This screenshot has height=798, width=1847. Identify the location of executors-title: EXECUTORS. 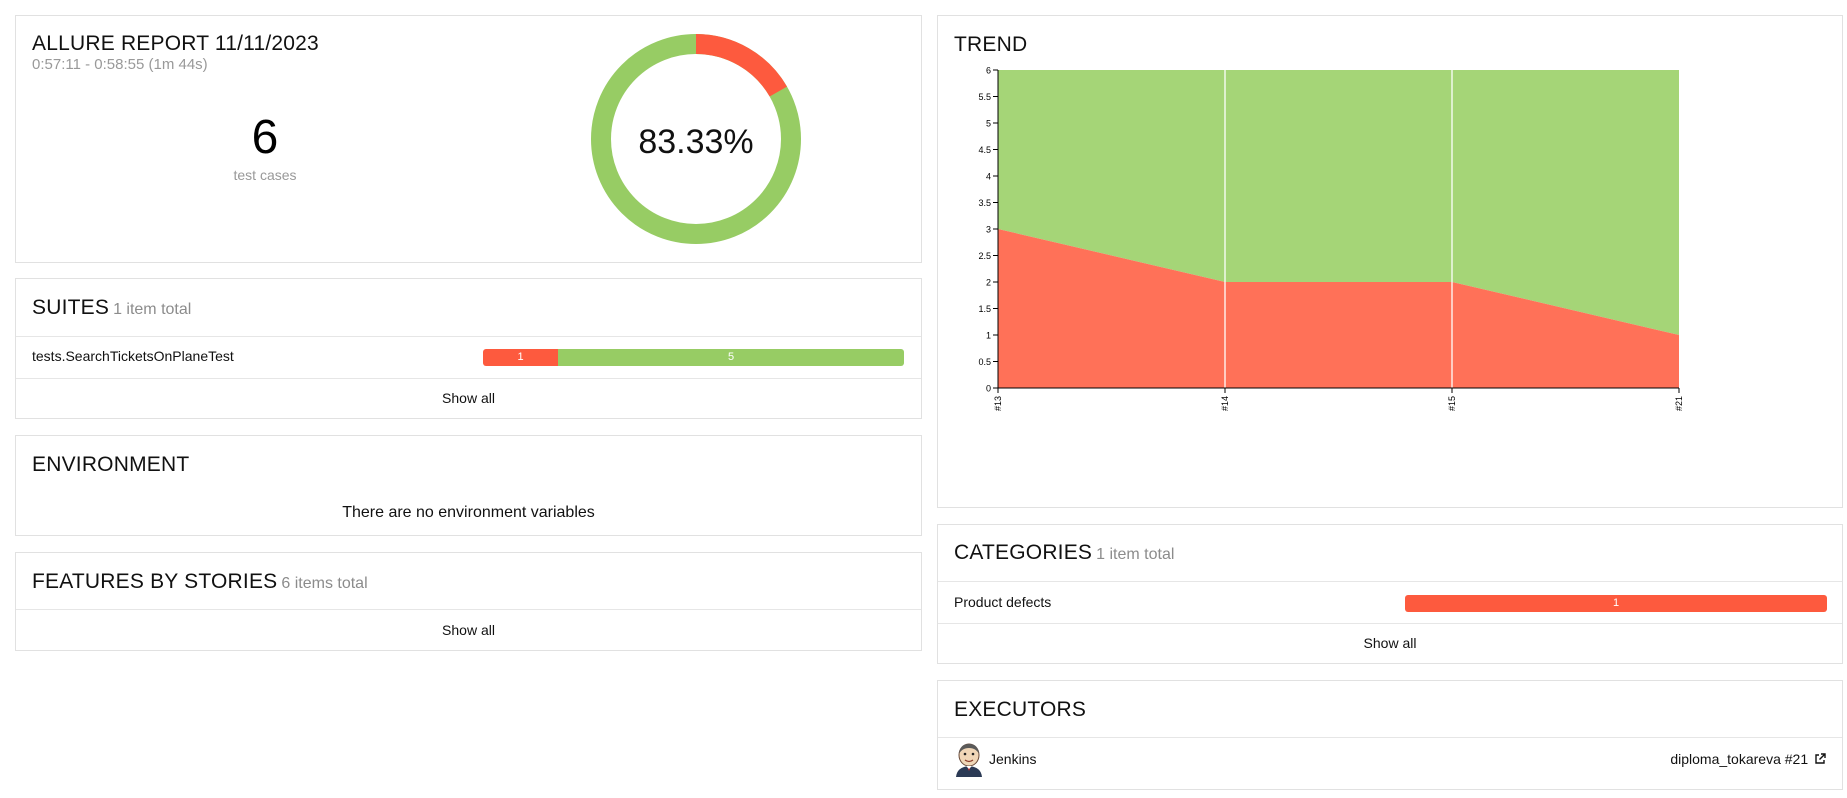
(1020, 709).